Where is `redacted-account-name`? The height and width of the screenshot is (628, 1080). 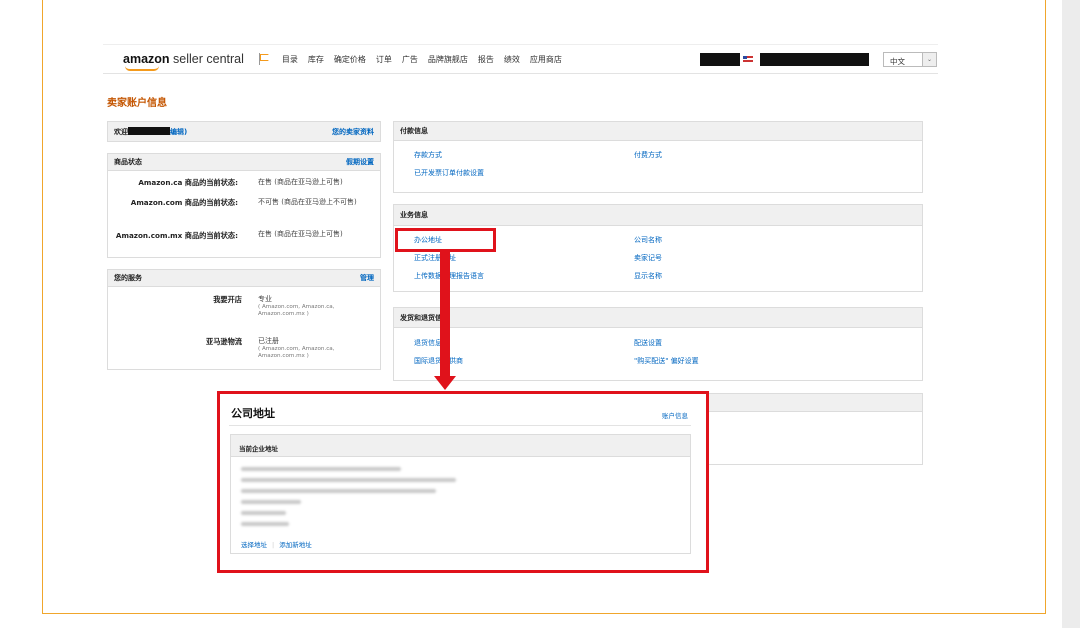
redacted-account-name is located at coordinates (720, 59).